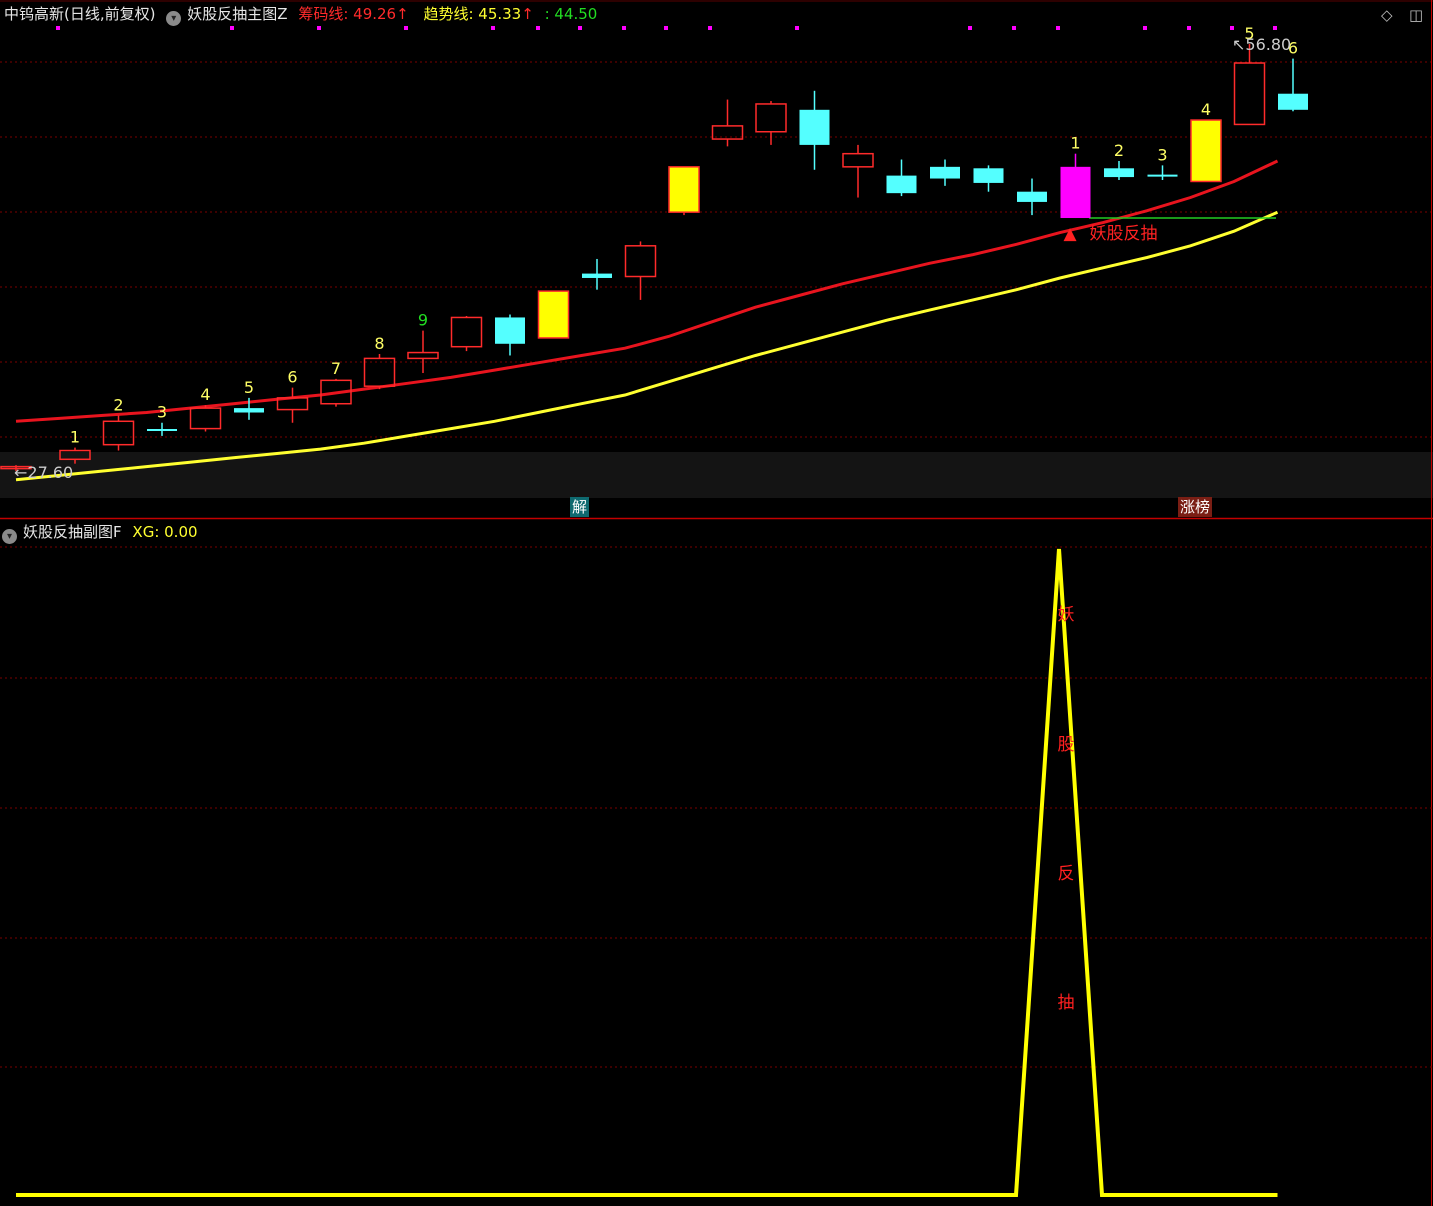  What do you see at coordinates (1195, 507) in the screenshot?
I see `event-zhangbang-label: 涨榜` at bounding box center [1195, 507].